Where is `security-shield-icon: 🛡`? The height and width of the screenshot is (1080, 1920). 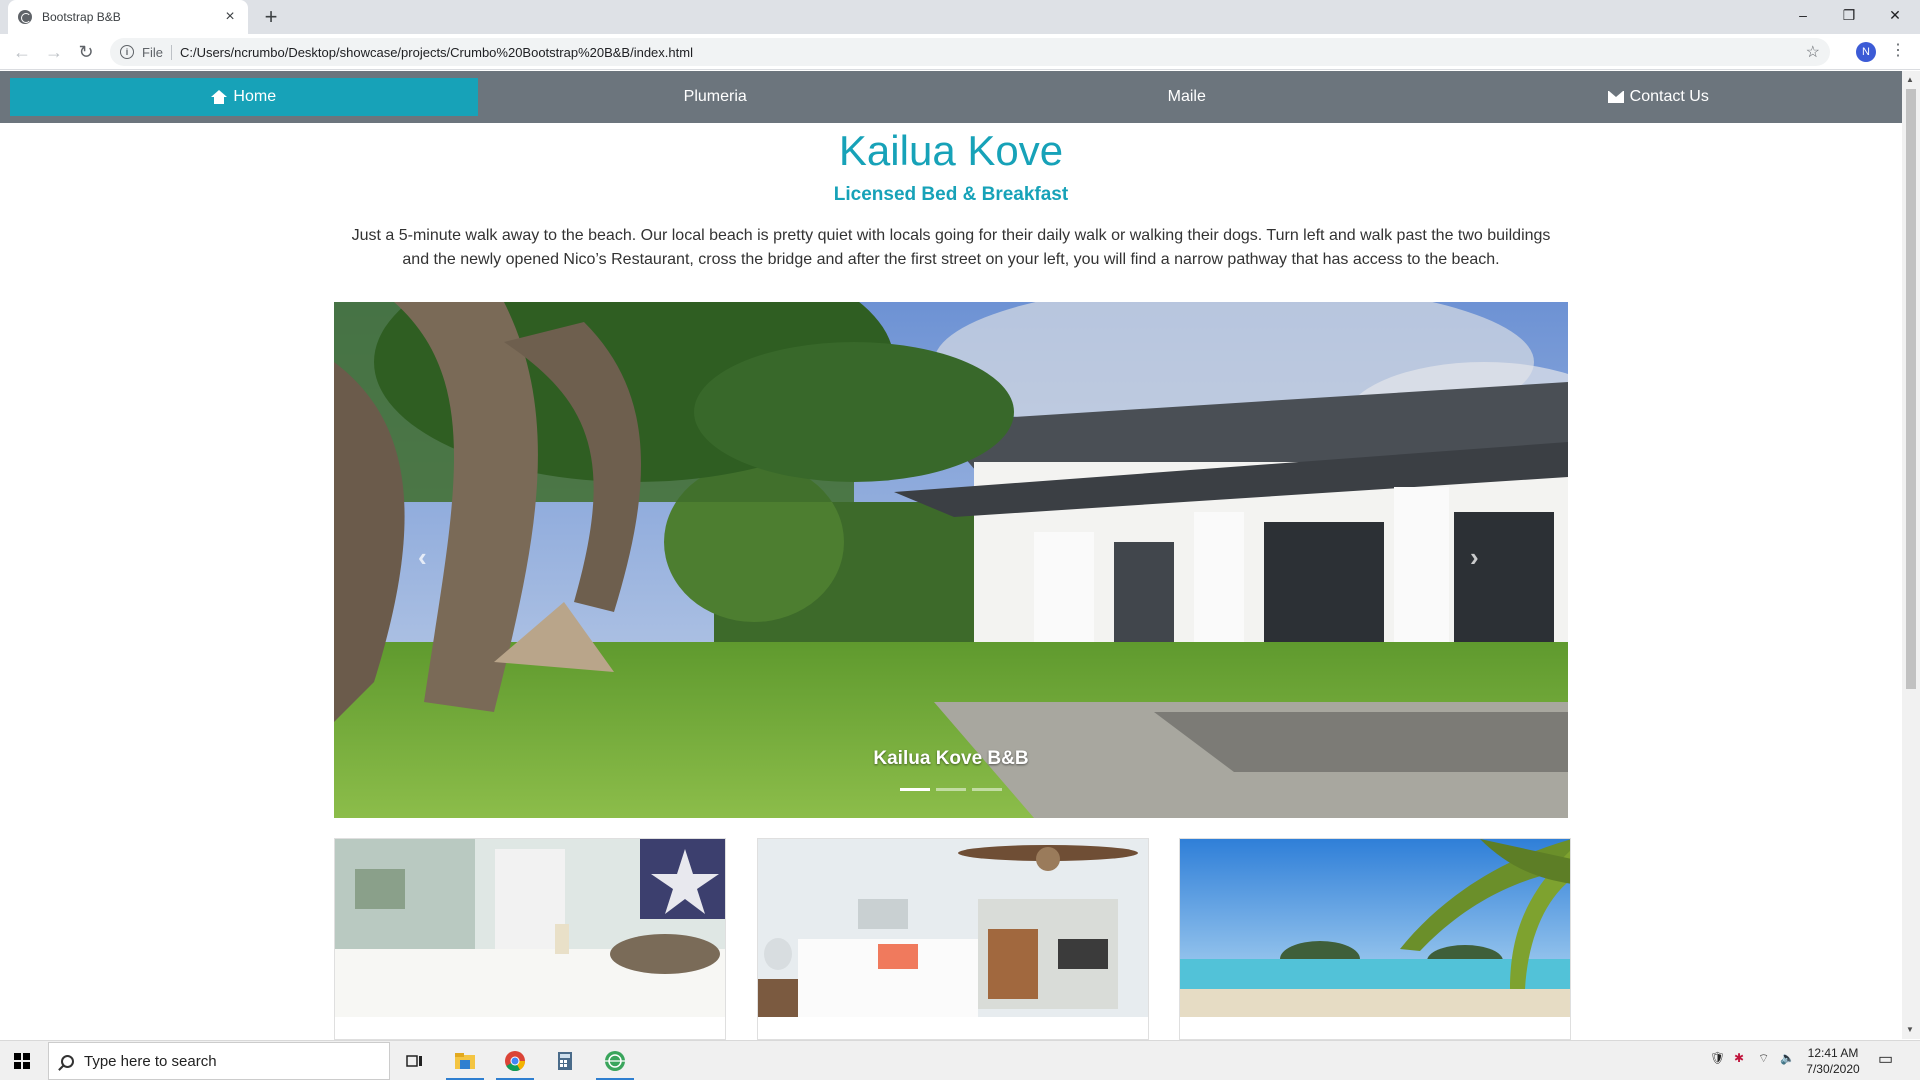
security-shield-icon: 🛡 is located at coordinates (1717, 1058).